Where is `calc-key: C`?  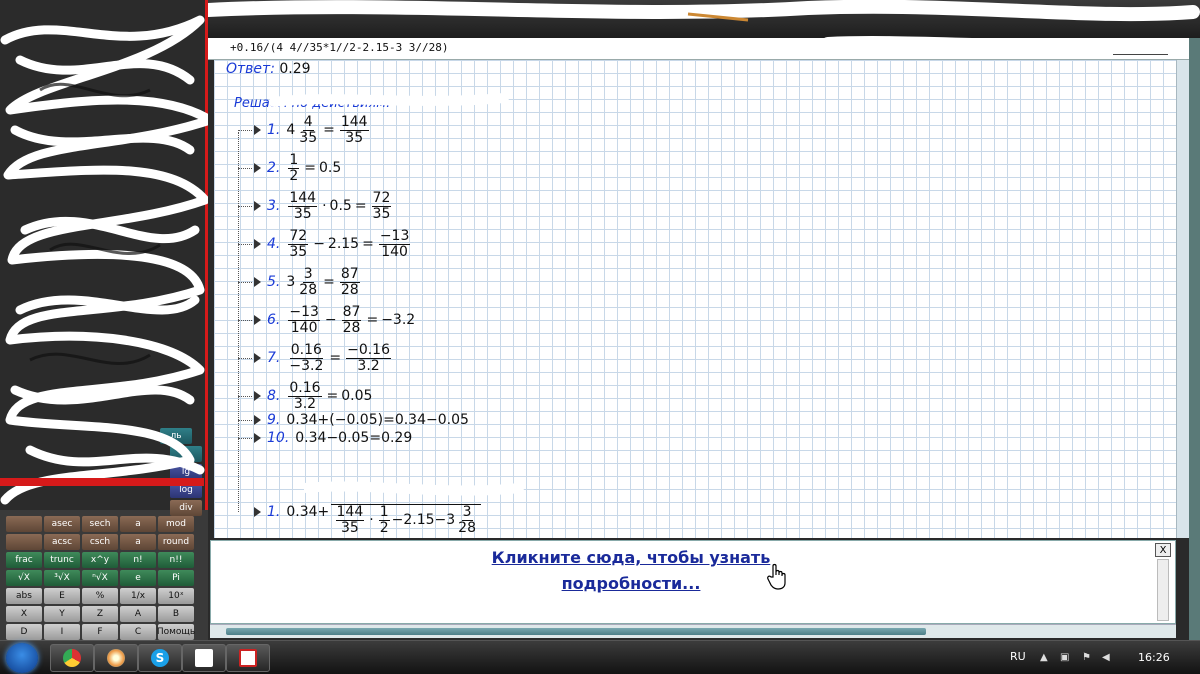 calc-key: C is located at coordinates (138, 632).